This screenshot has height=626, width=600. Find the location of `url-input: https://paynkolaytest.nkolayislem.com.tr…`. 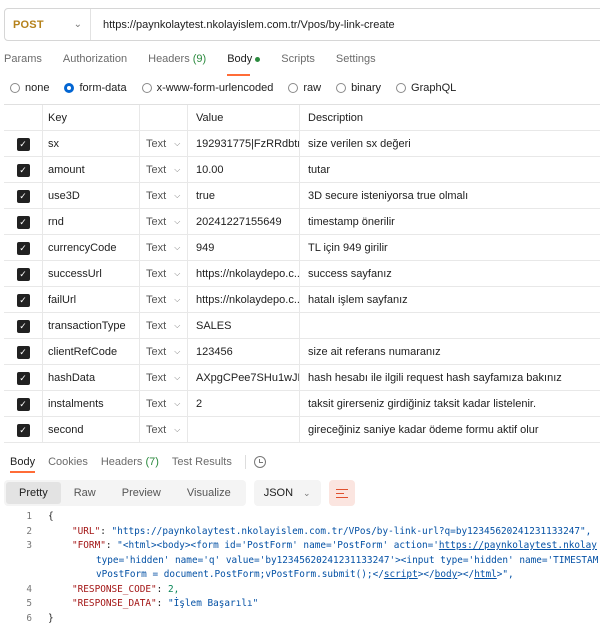

url-input: https://paynkolaytest.nkolayislem.com.tr… is located at coordinates (243, 25).